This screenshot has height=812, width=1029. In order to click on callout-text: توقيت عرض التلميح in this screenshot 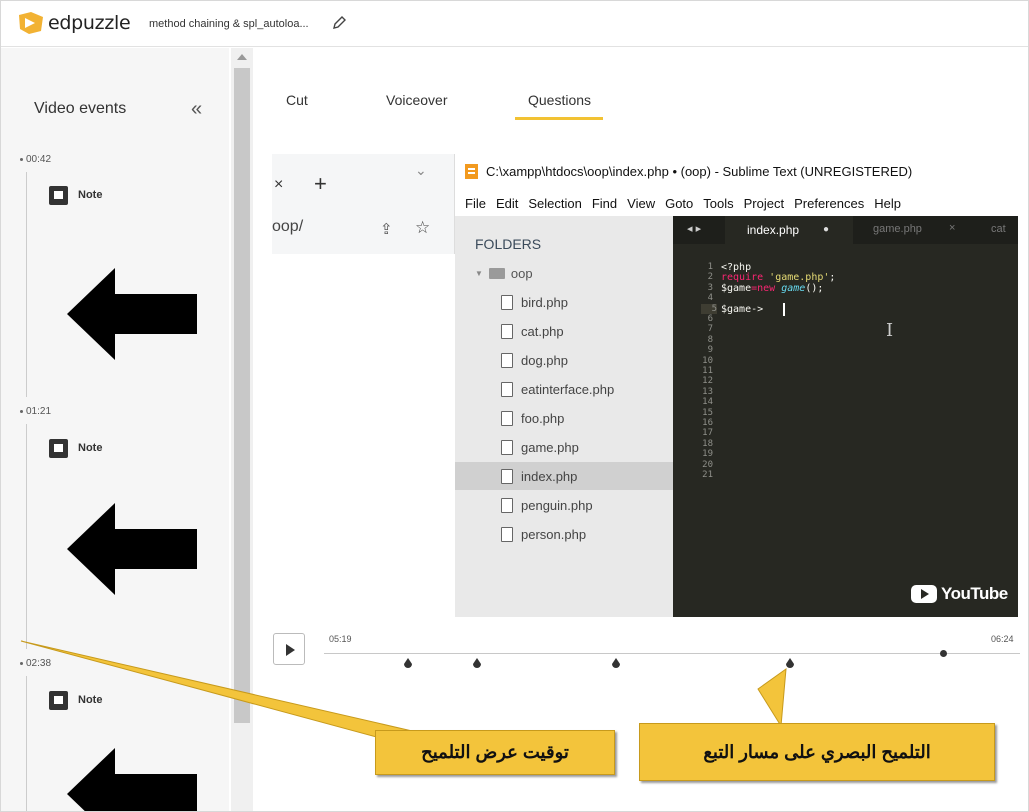, I will do `click(495, 752)`.